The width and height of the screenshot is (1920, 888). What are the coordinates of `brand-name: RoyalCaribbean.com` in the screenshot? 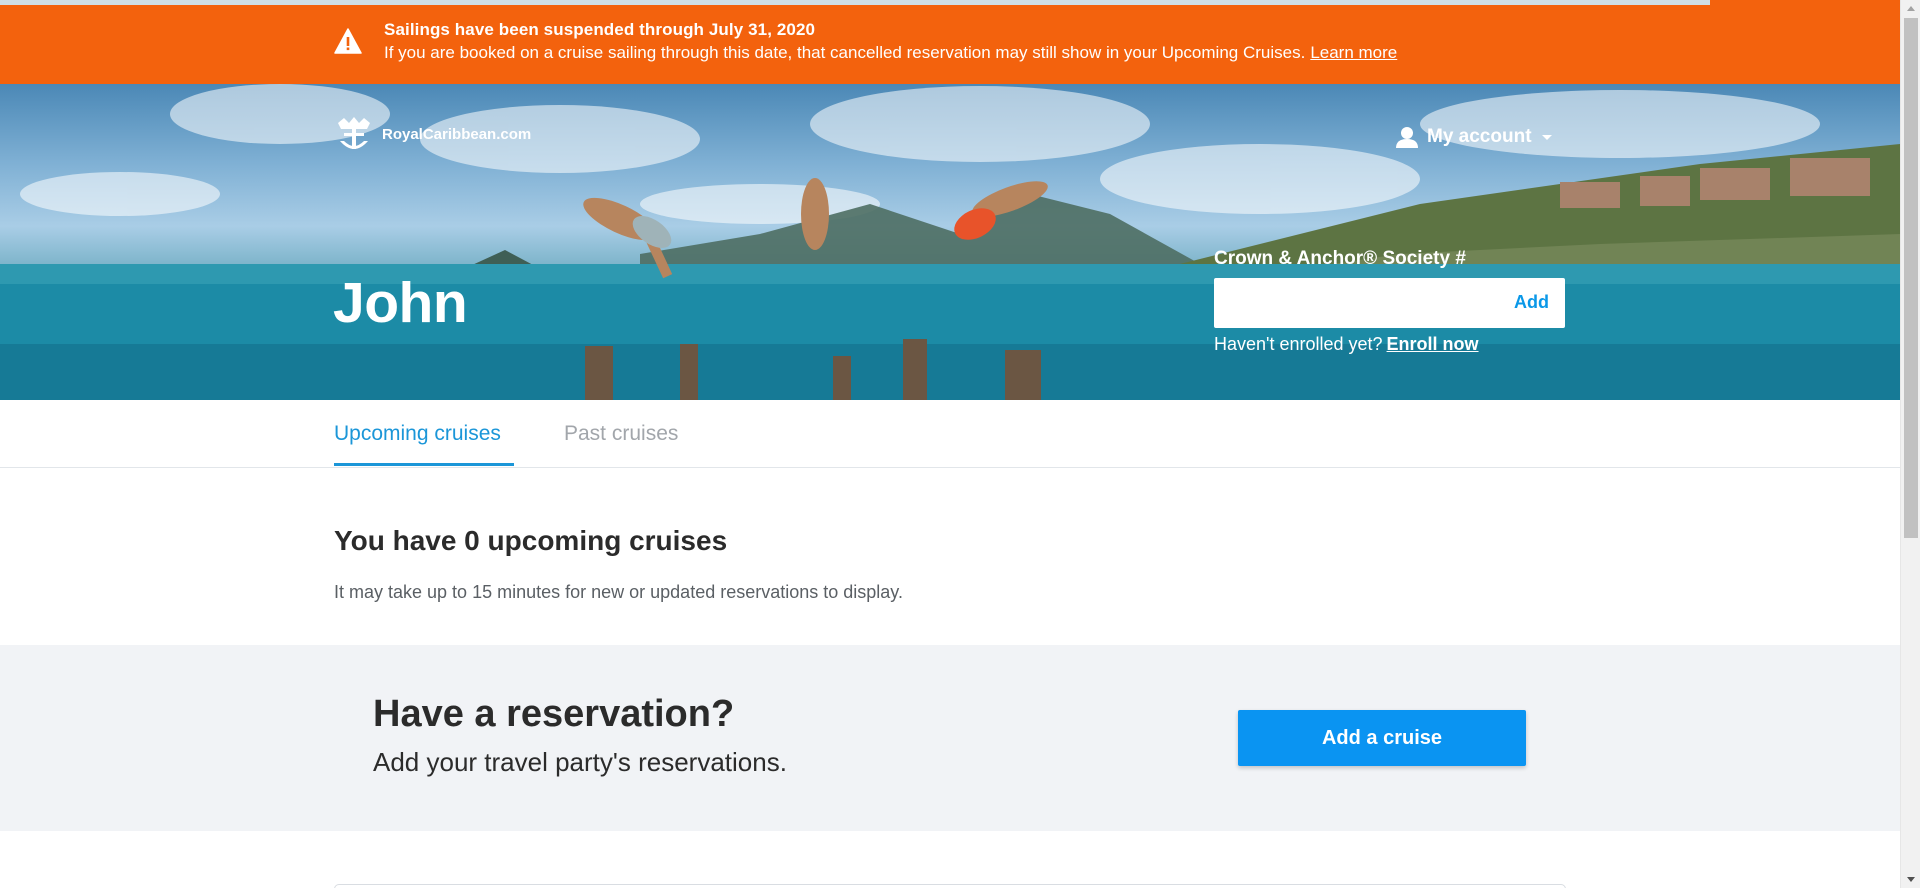 It's located at (456, 134).